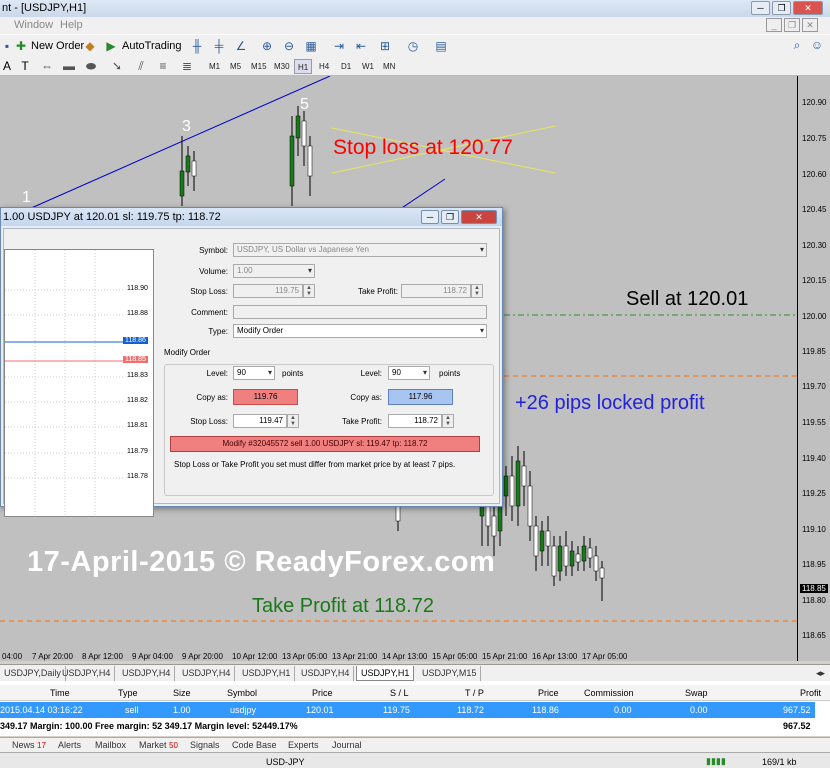 The height and width of the screenshot is (768, 830). What do you see at coordinates (289, 46) in the screenshot?
I see `zoom-out-icon: ⊖` at bounding box center [289, 46].